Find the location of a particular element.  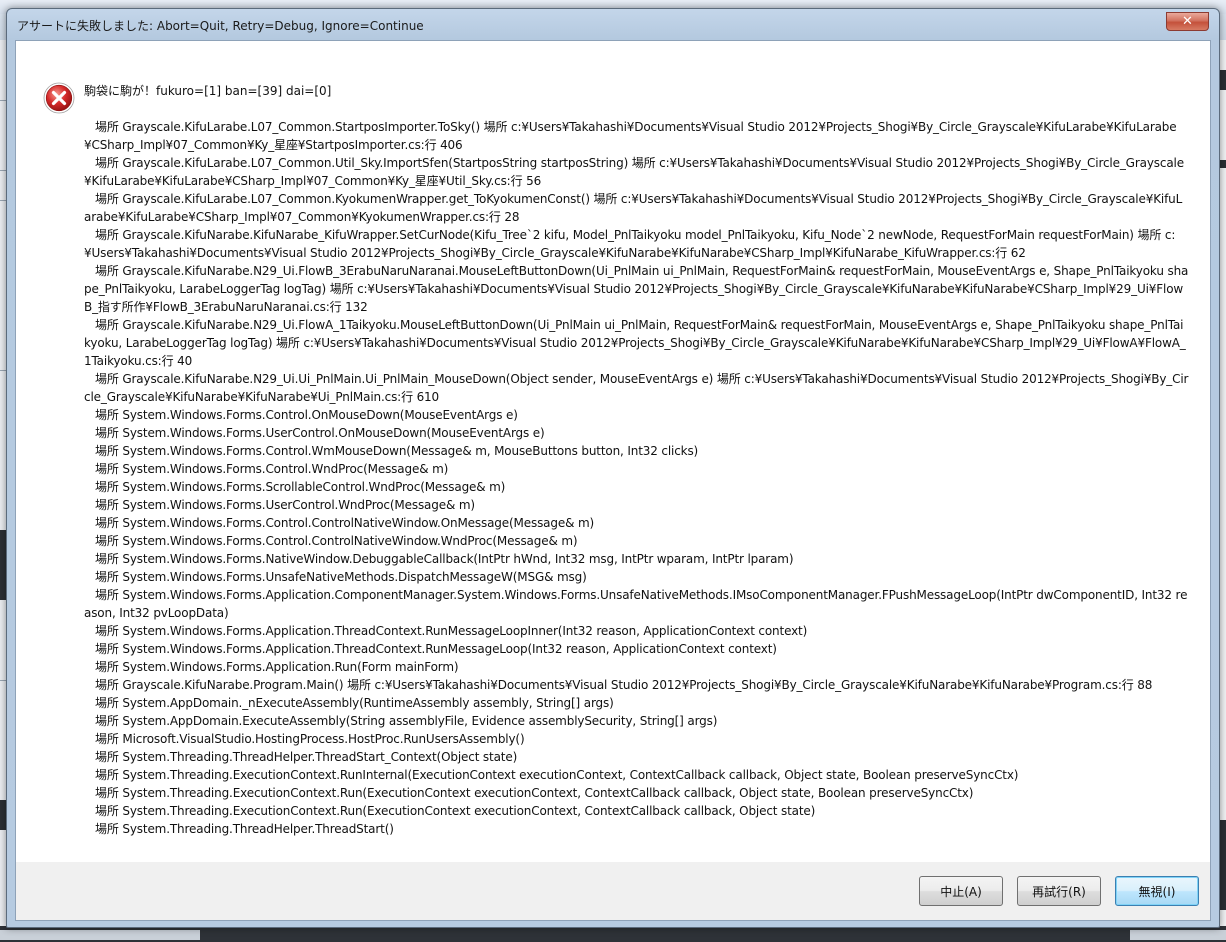

ignore-button: 無視(I) is located at coordinates (1157, 891).